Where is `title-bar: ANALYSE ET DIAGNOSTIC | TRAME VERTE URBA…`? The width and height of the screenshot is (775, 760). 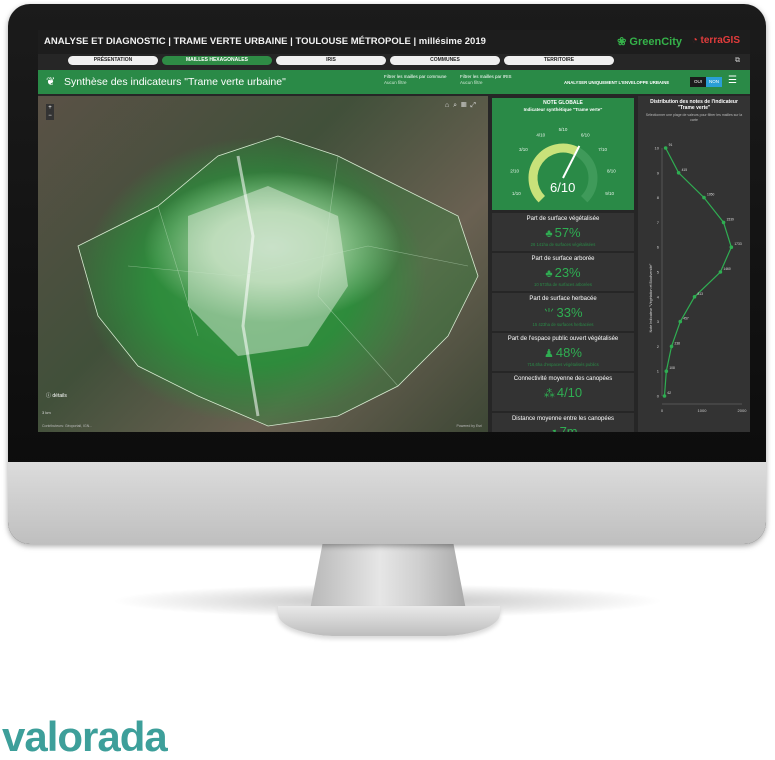 title-bar: ANALYSE ET DIAGNOSTIC | TRAME VERTE URBA… is located at coordinates (394, 42).